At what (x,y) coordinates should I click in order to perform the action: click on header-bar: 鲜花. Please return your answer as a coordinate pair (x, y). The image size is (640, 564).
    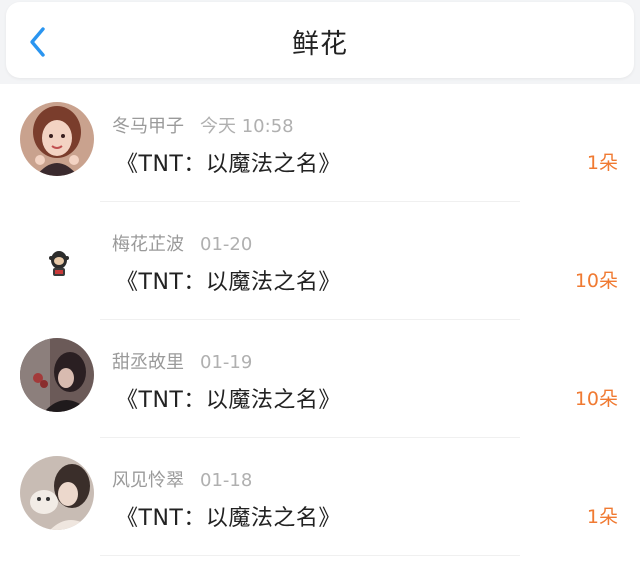
    Looking at the image, I should click on (320, 42).